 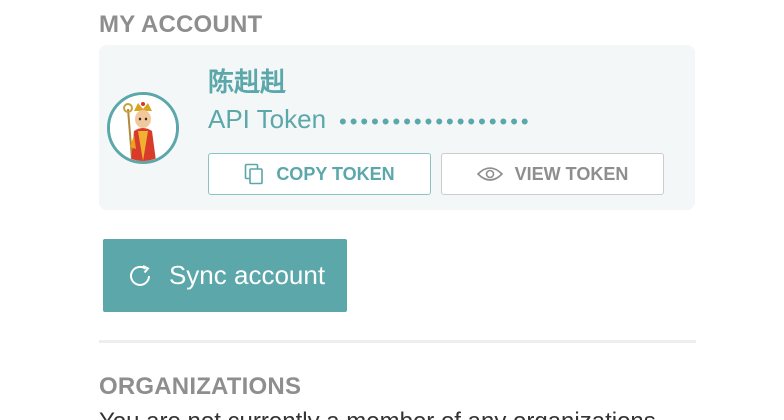 I want to click on organizations-heading: ORGANIZATIONS, so click(x=200, y=386).